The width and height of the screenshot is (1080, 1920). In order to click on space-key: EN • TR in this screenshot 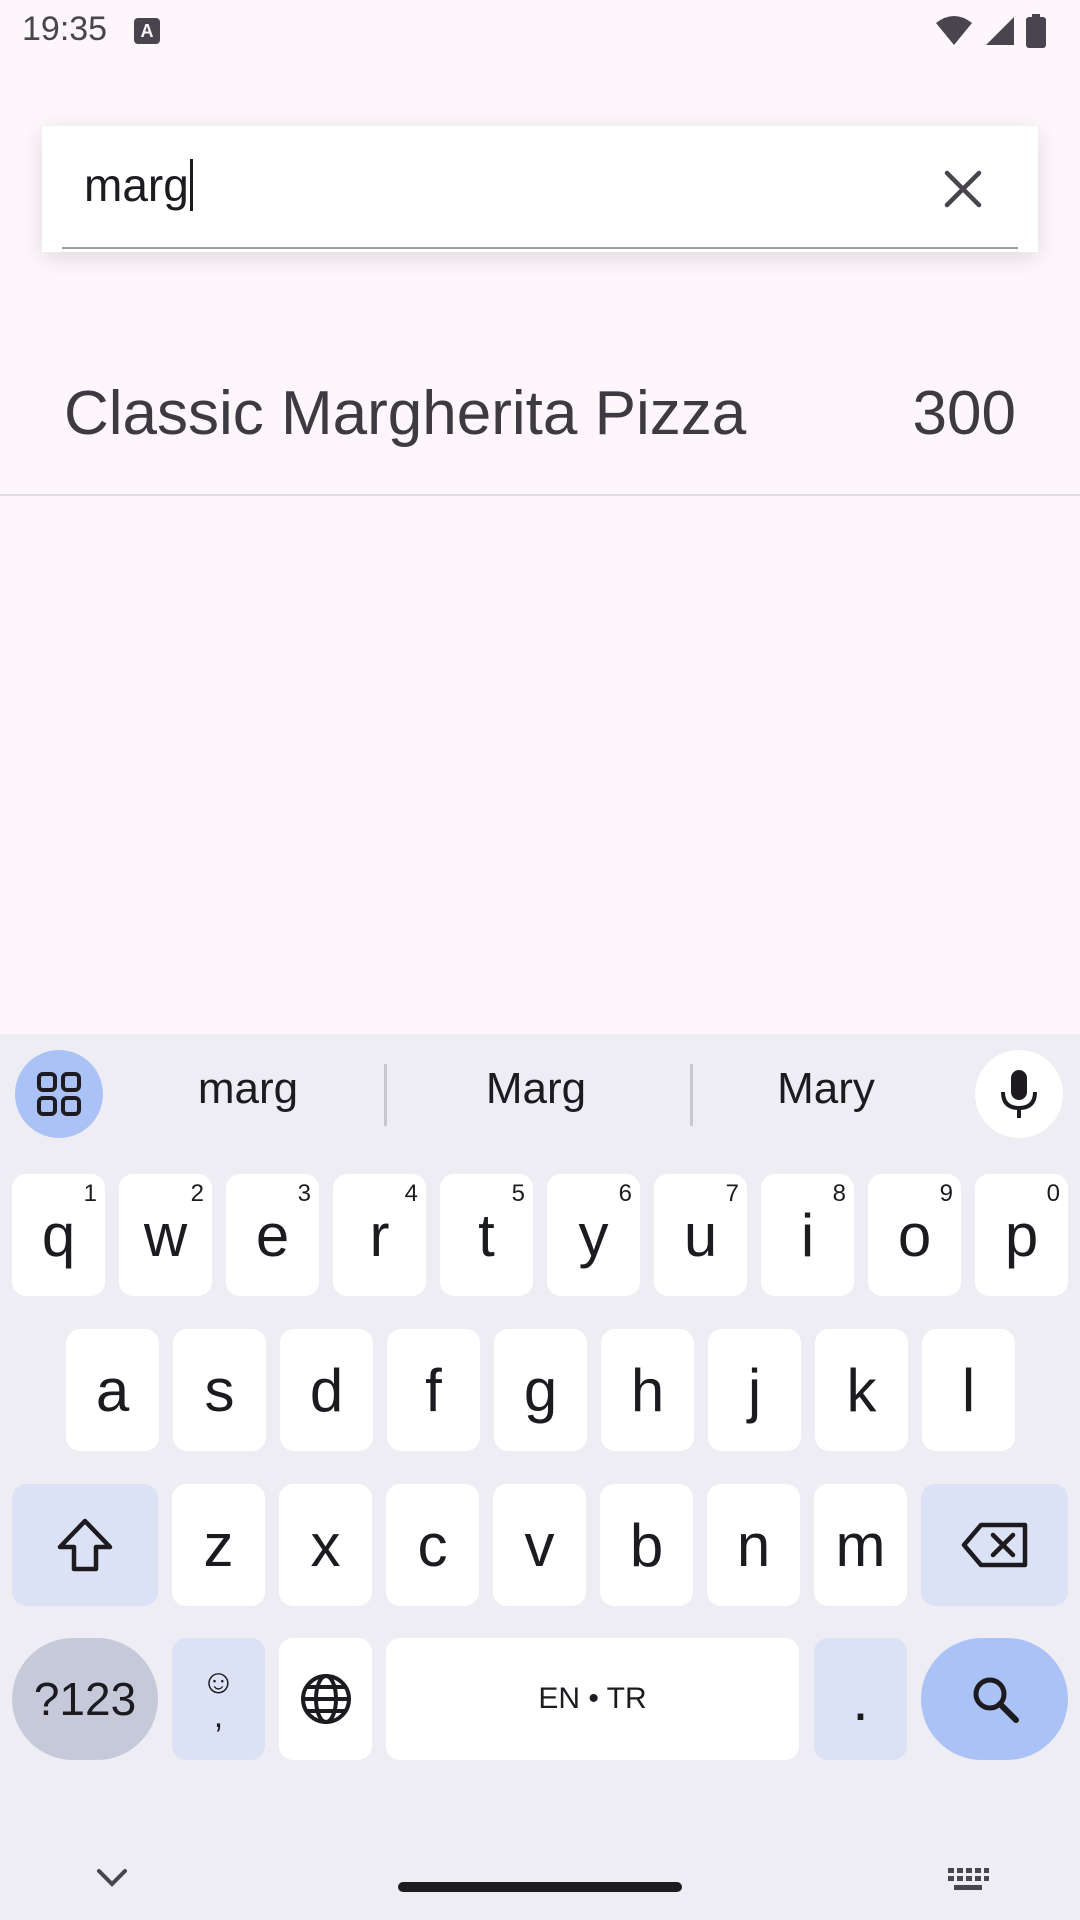, I will do `click(592, 1699)`.